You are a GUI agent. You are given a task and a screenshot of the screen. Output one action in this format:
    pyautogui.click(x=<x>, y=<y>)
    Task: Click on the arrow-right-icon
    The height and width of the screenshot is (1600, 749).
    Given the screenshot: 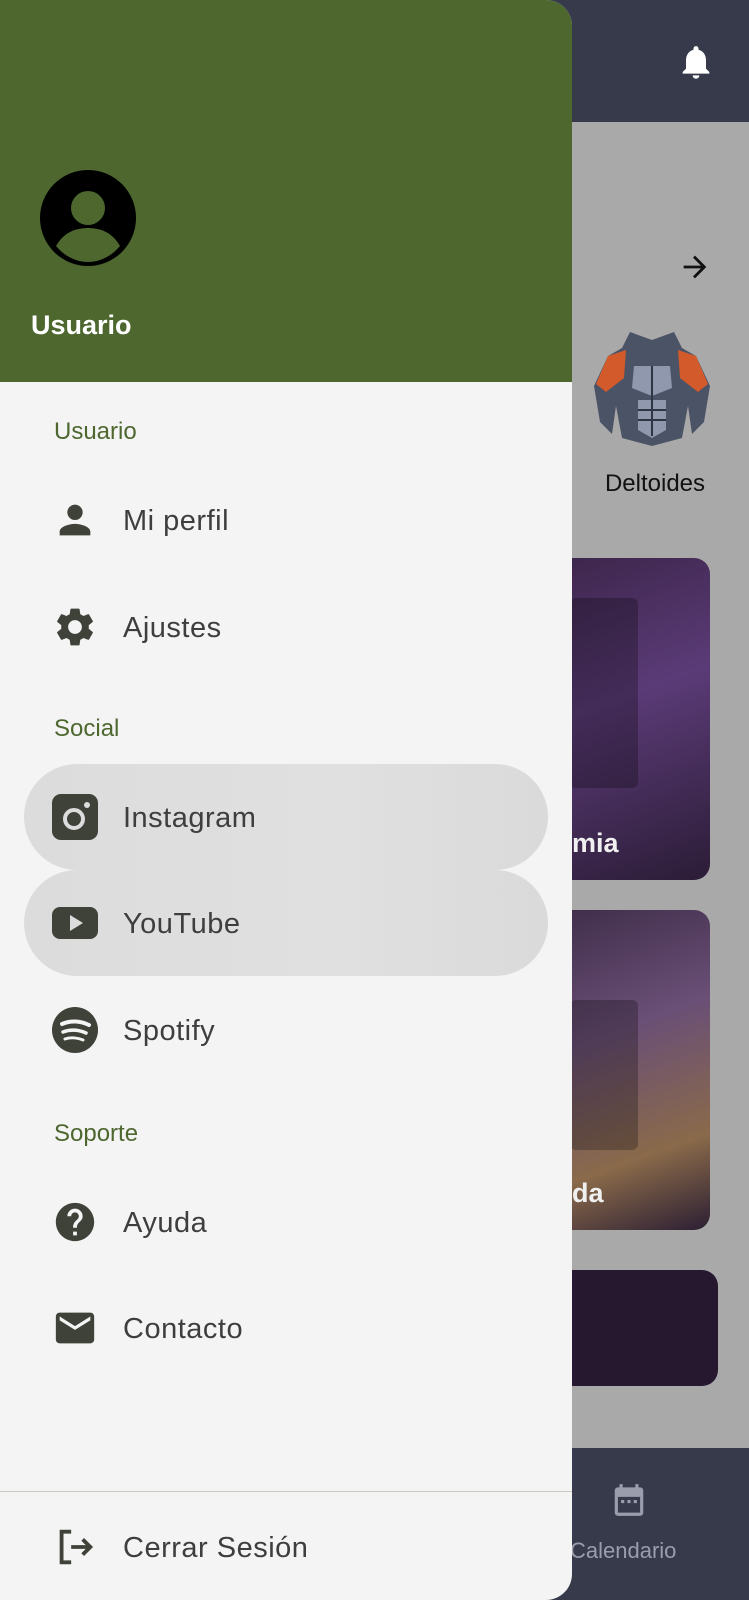 What is the action you would take?
    pyautogui.click(x=695, y=267)
    